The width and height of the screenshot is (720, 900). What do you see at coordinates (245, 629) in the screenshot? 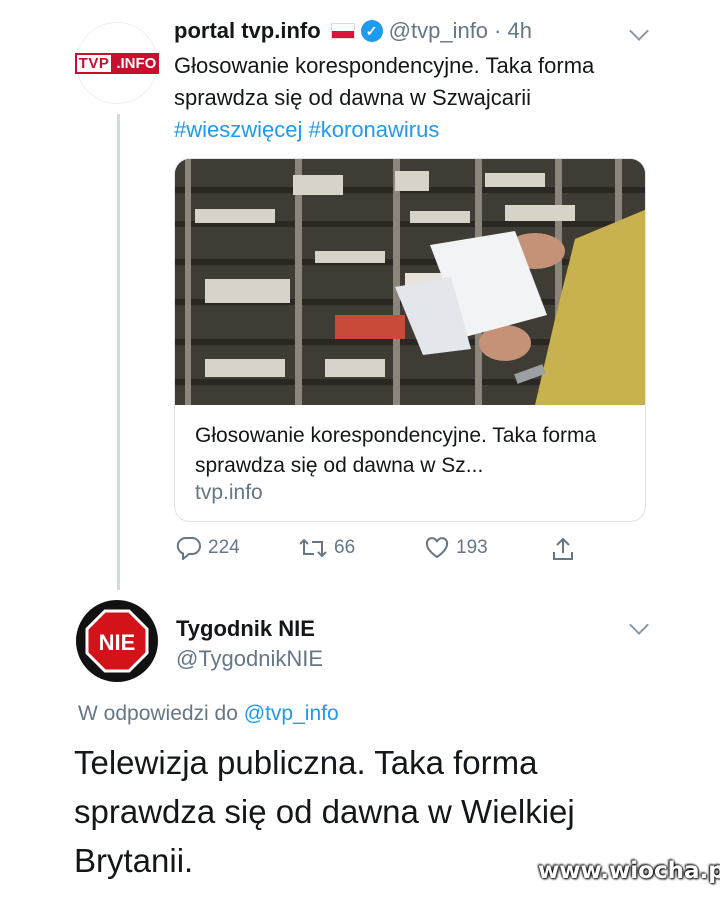
I see `tweet2-author-name: Tygodnik NIE` at bounding box center [245, 629].